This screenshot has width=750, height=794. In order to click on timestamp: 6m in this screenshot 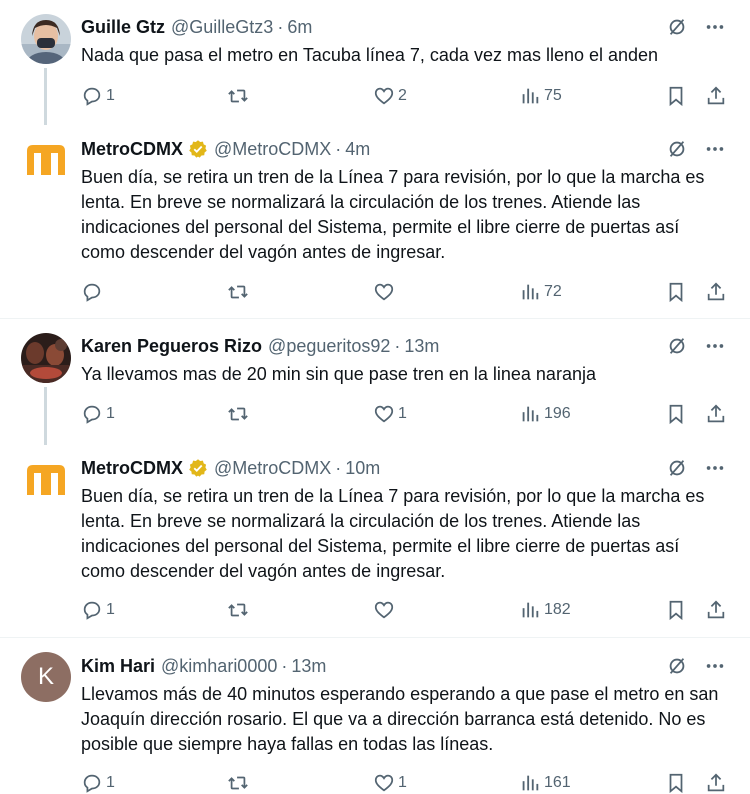, I will do `click(299, 27)`.